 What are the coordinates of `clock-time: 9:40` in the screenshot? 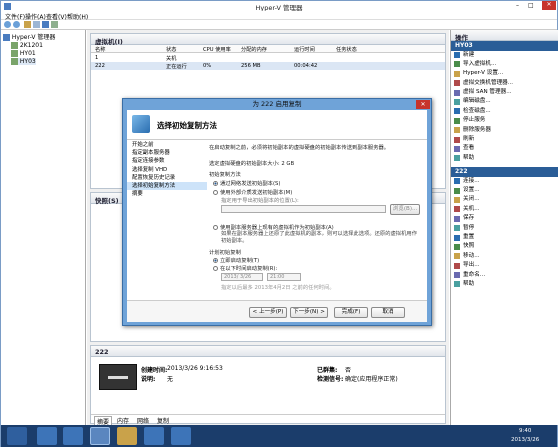 It's located at (525, 431).